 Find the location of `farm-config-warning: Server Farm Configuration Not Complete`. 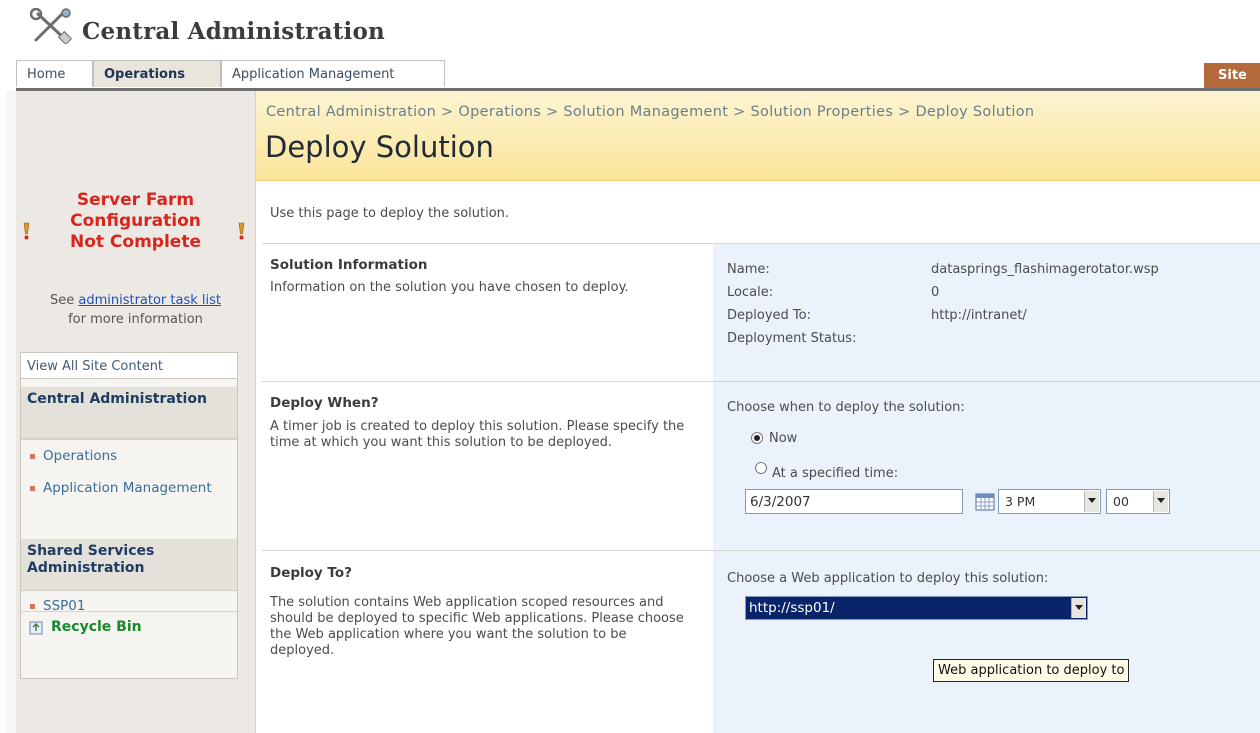

farm-config-warning: Server Farm Configuration Not Complete is located at coordinates (135, 221).